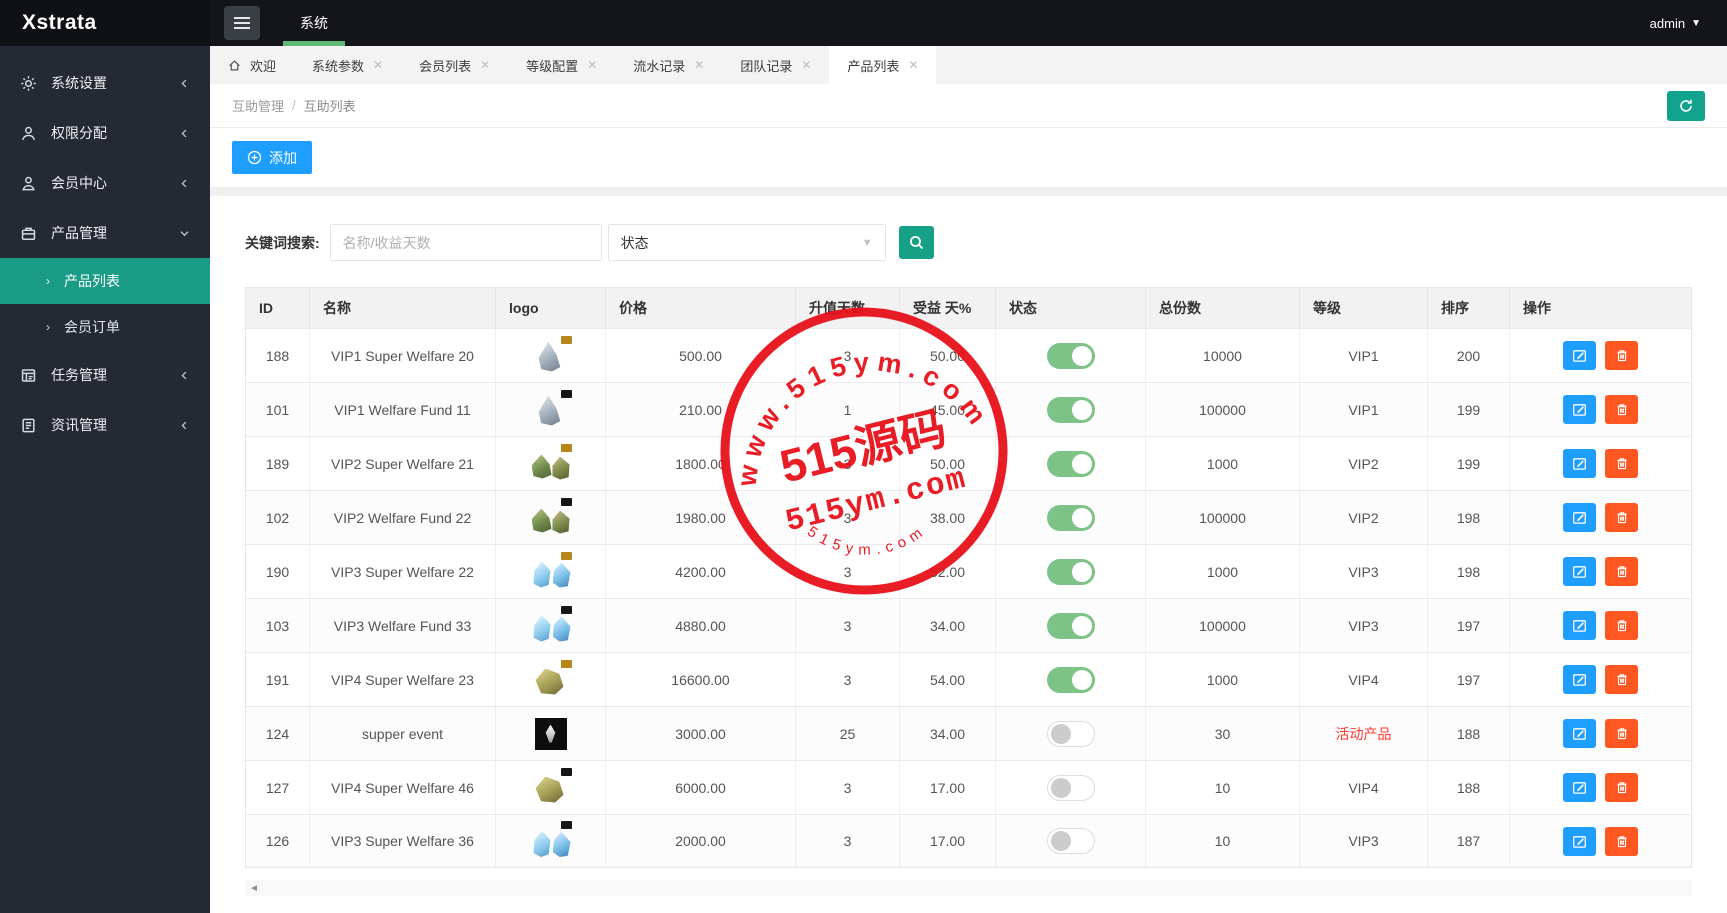 The width and height of the screenshot is (1727, 913). Describe the element at coordinates (105, 133) in the screenshot. I see `sidebar-item-permissions: 权限分配` at that location.